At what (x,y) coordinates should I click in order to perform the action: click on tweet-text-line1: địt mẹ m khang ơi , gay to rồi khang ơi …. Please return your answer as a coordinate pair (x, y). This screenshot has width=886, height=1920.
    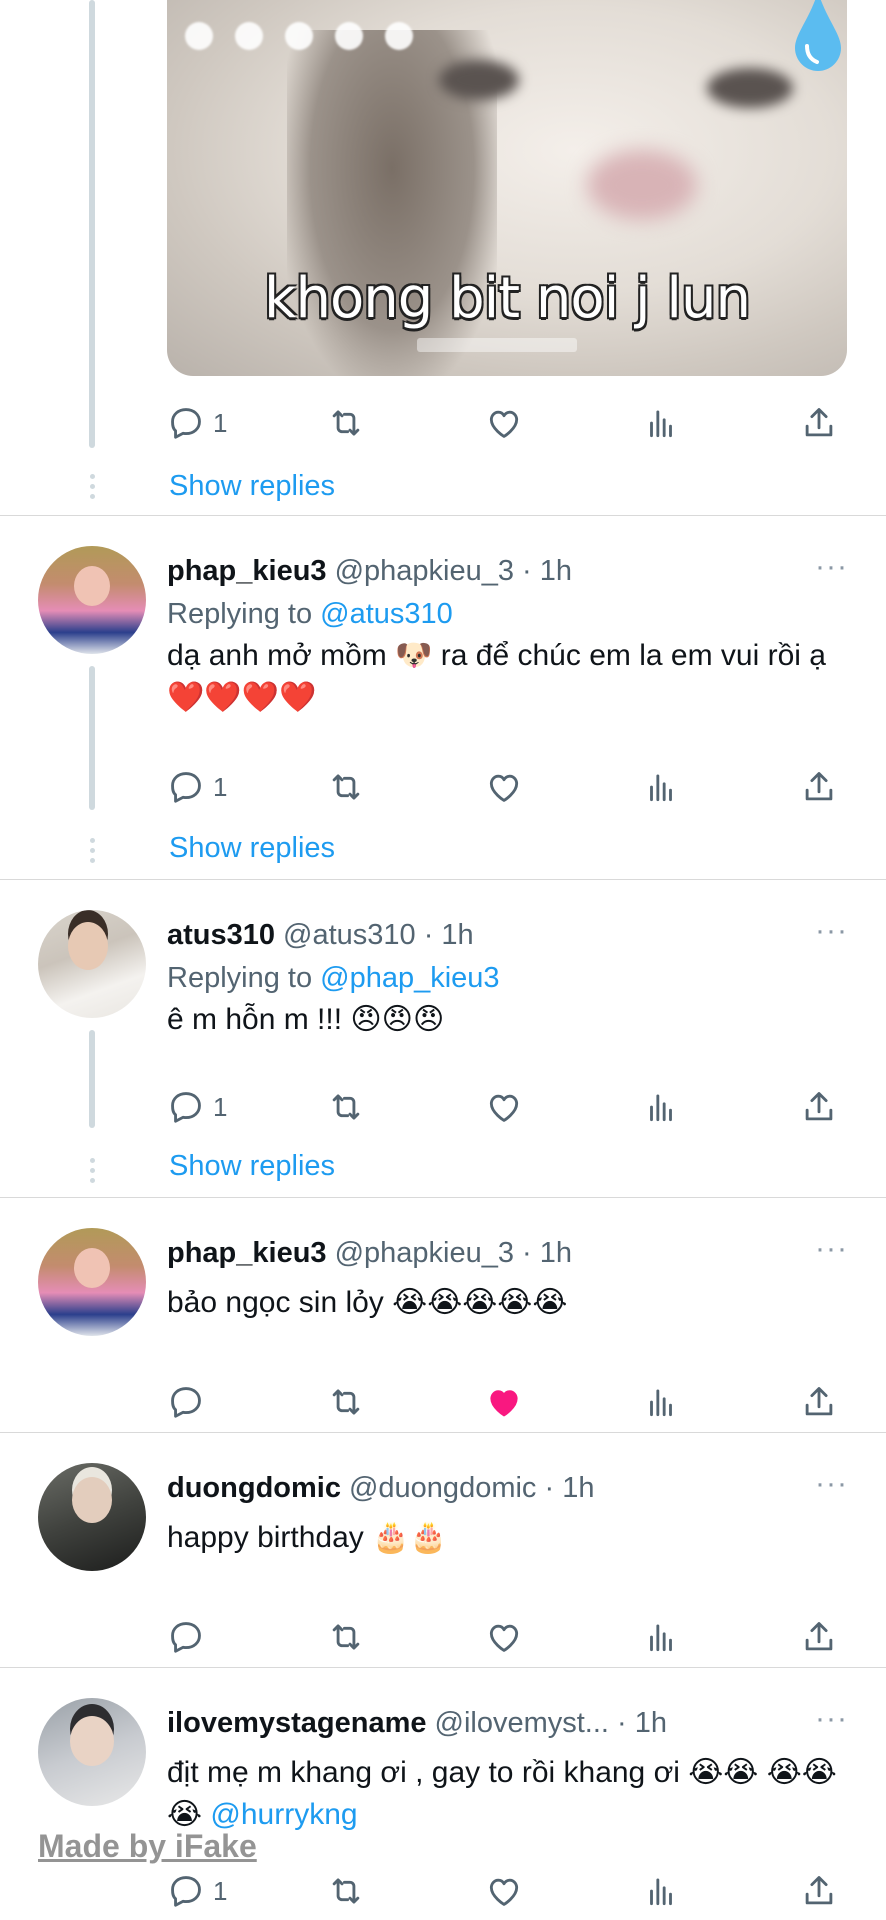
    Looking at the image, I should click on (463, 1772).